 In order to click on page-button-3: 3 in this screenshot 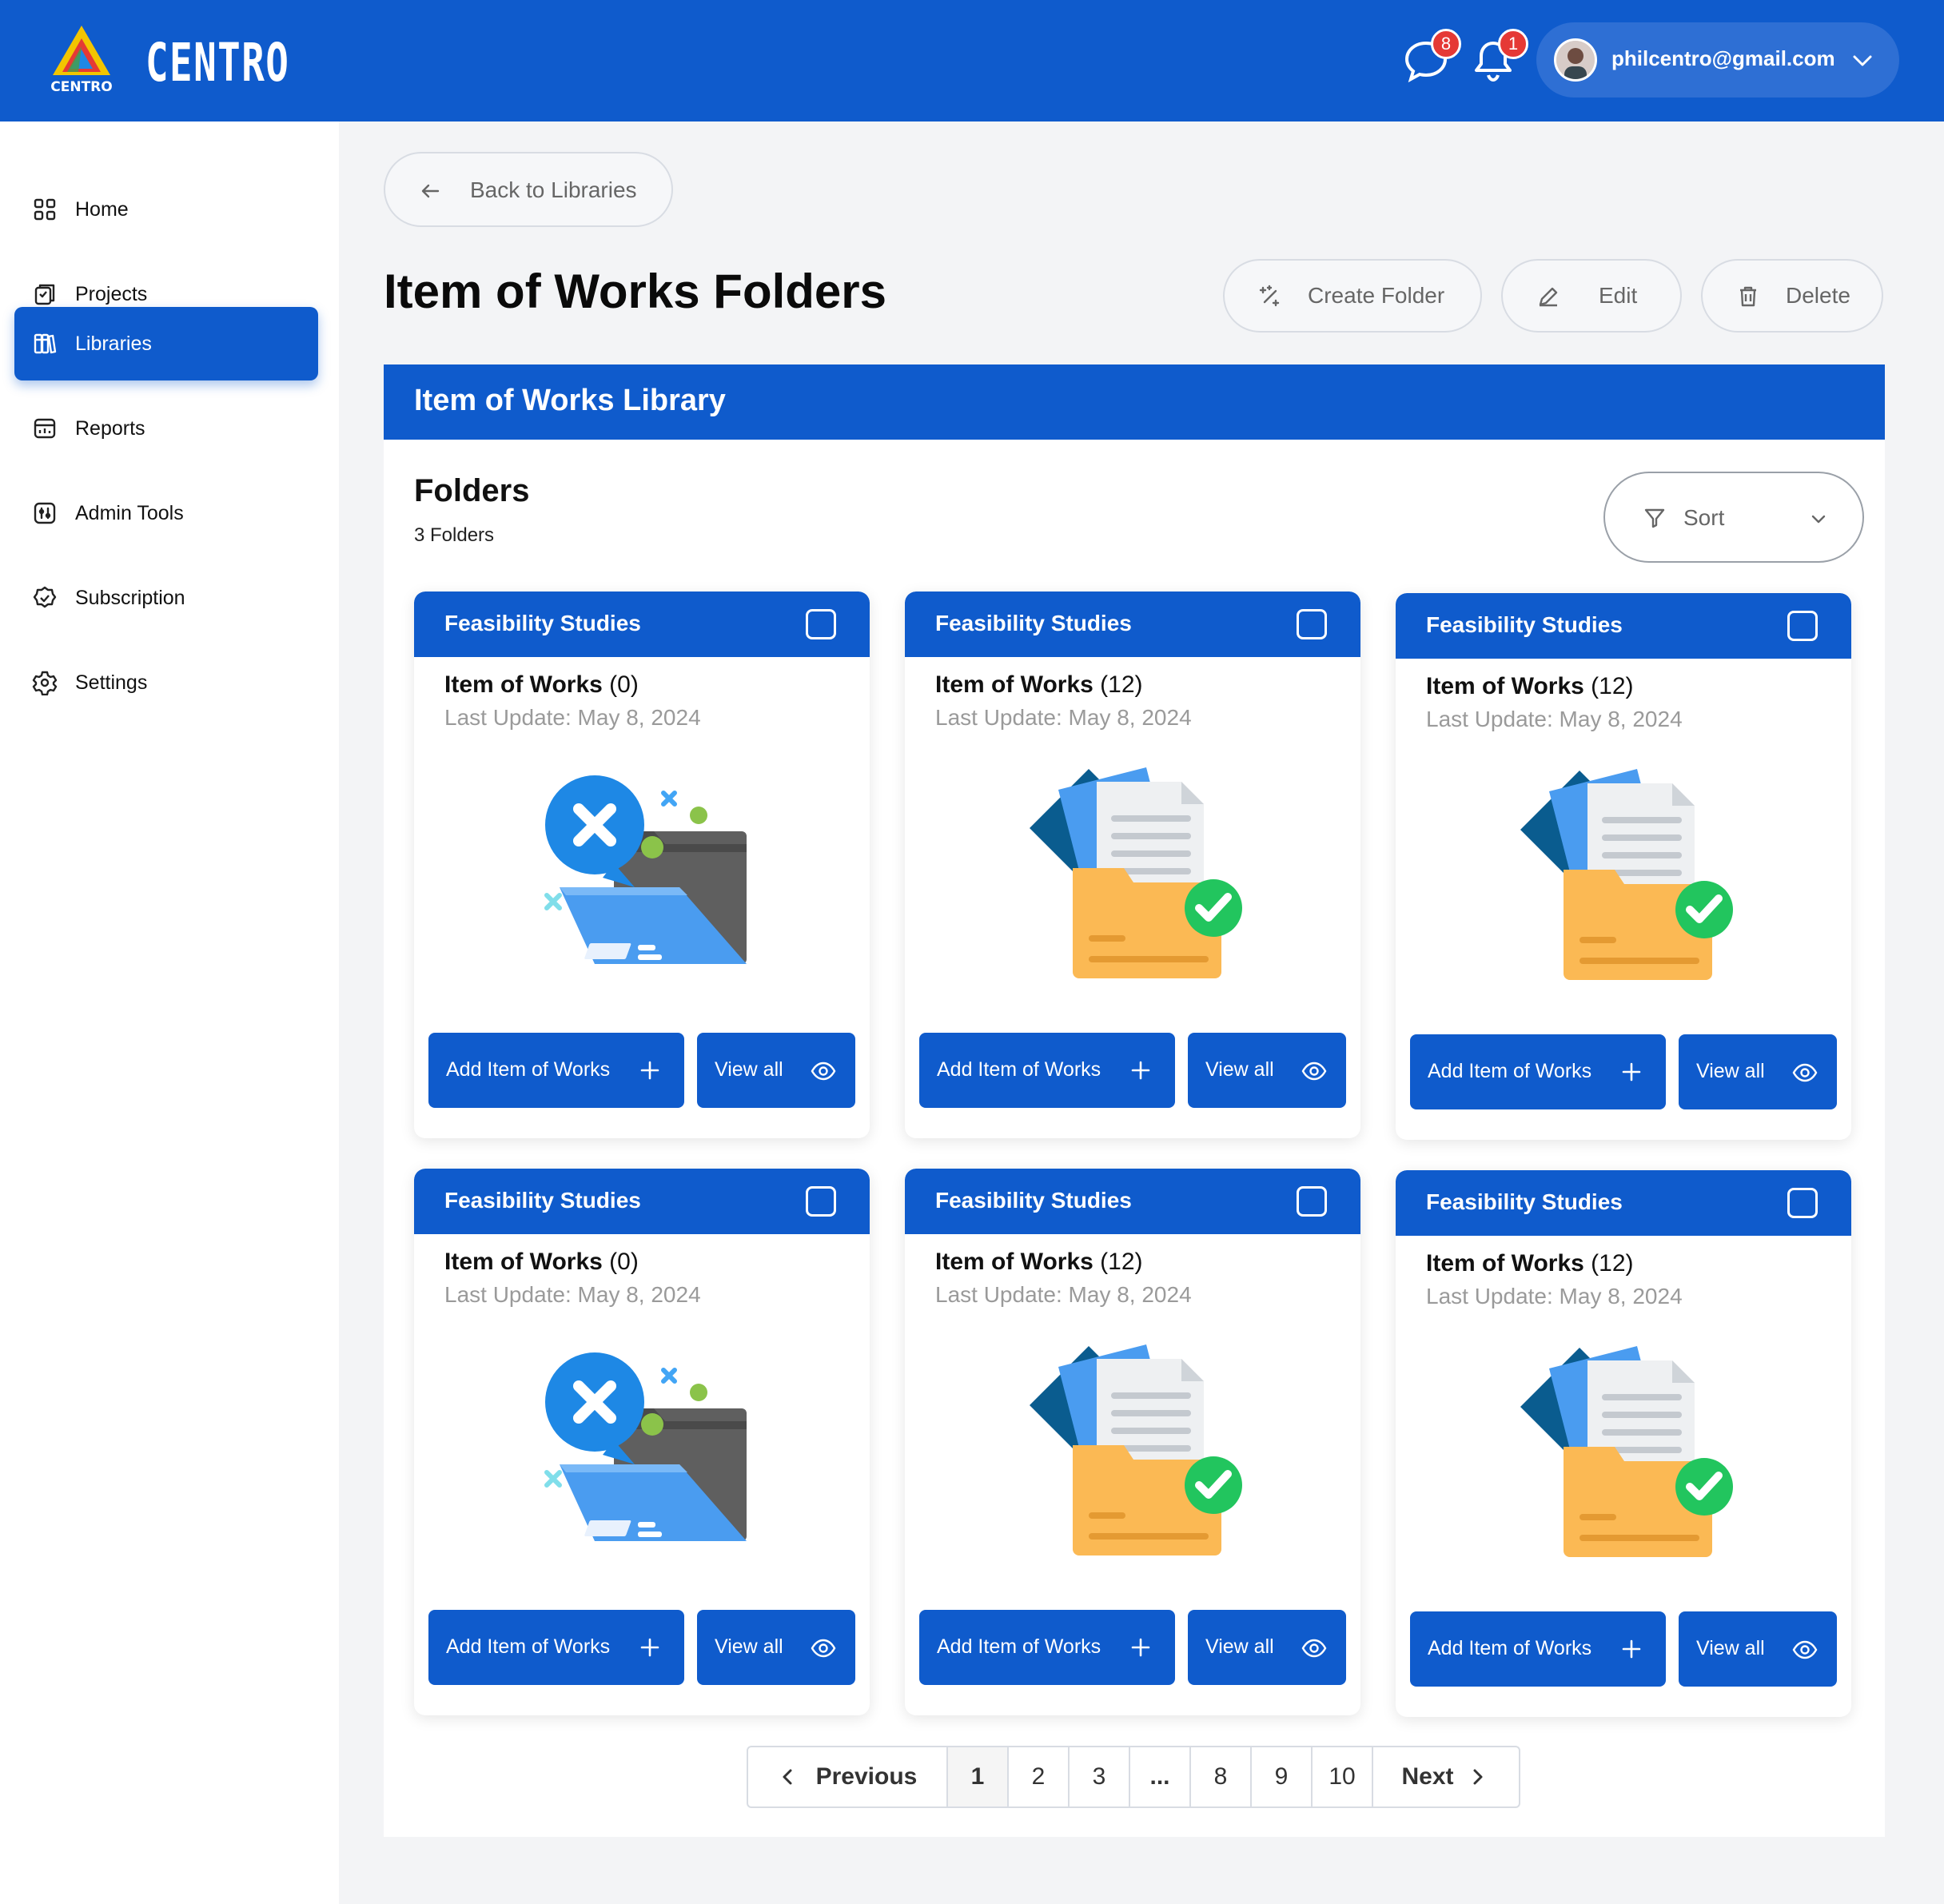, I will do `click(1100, 1776)`.